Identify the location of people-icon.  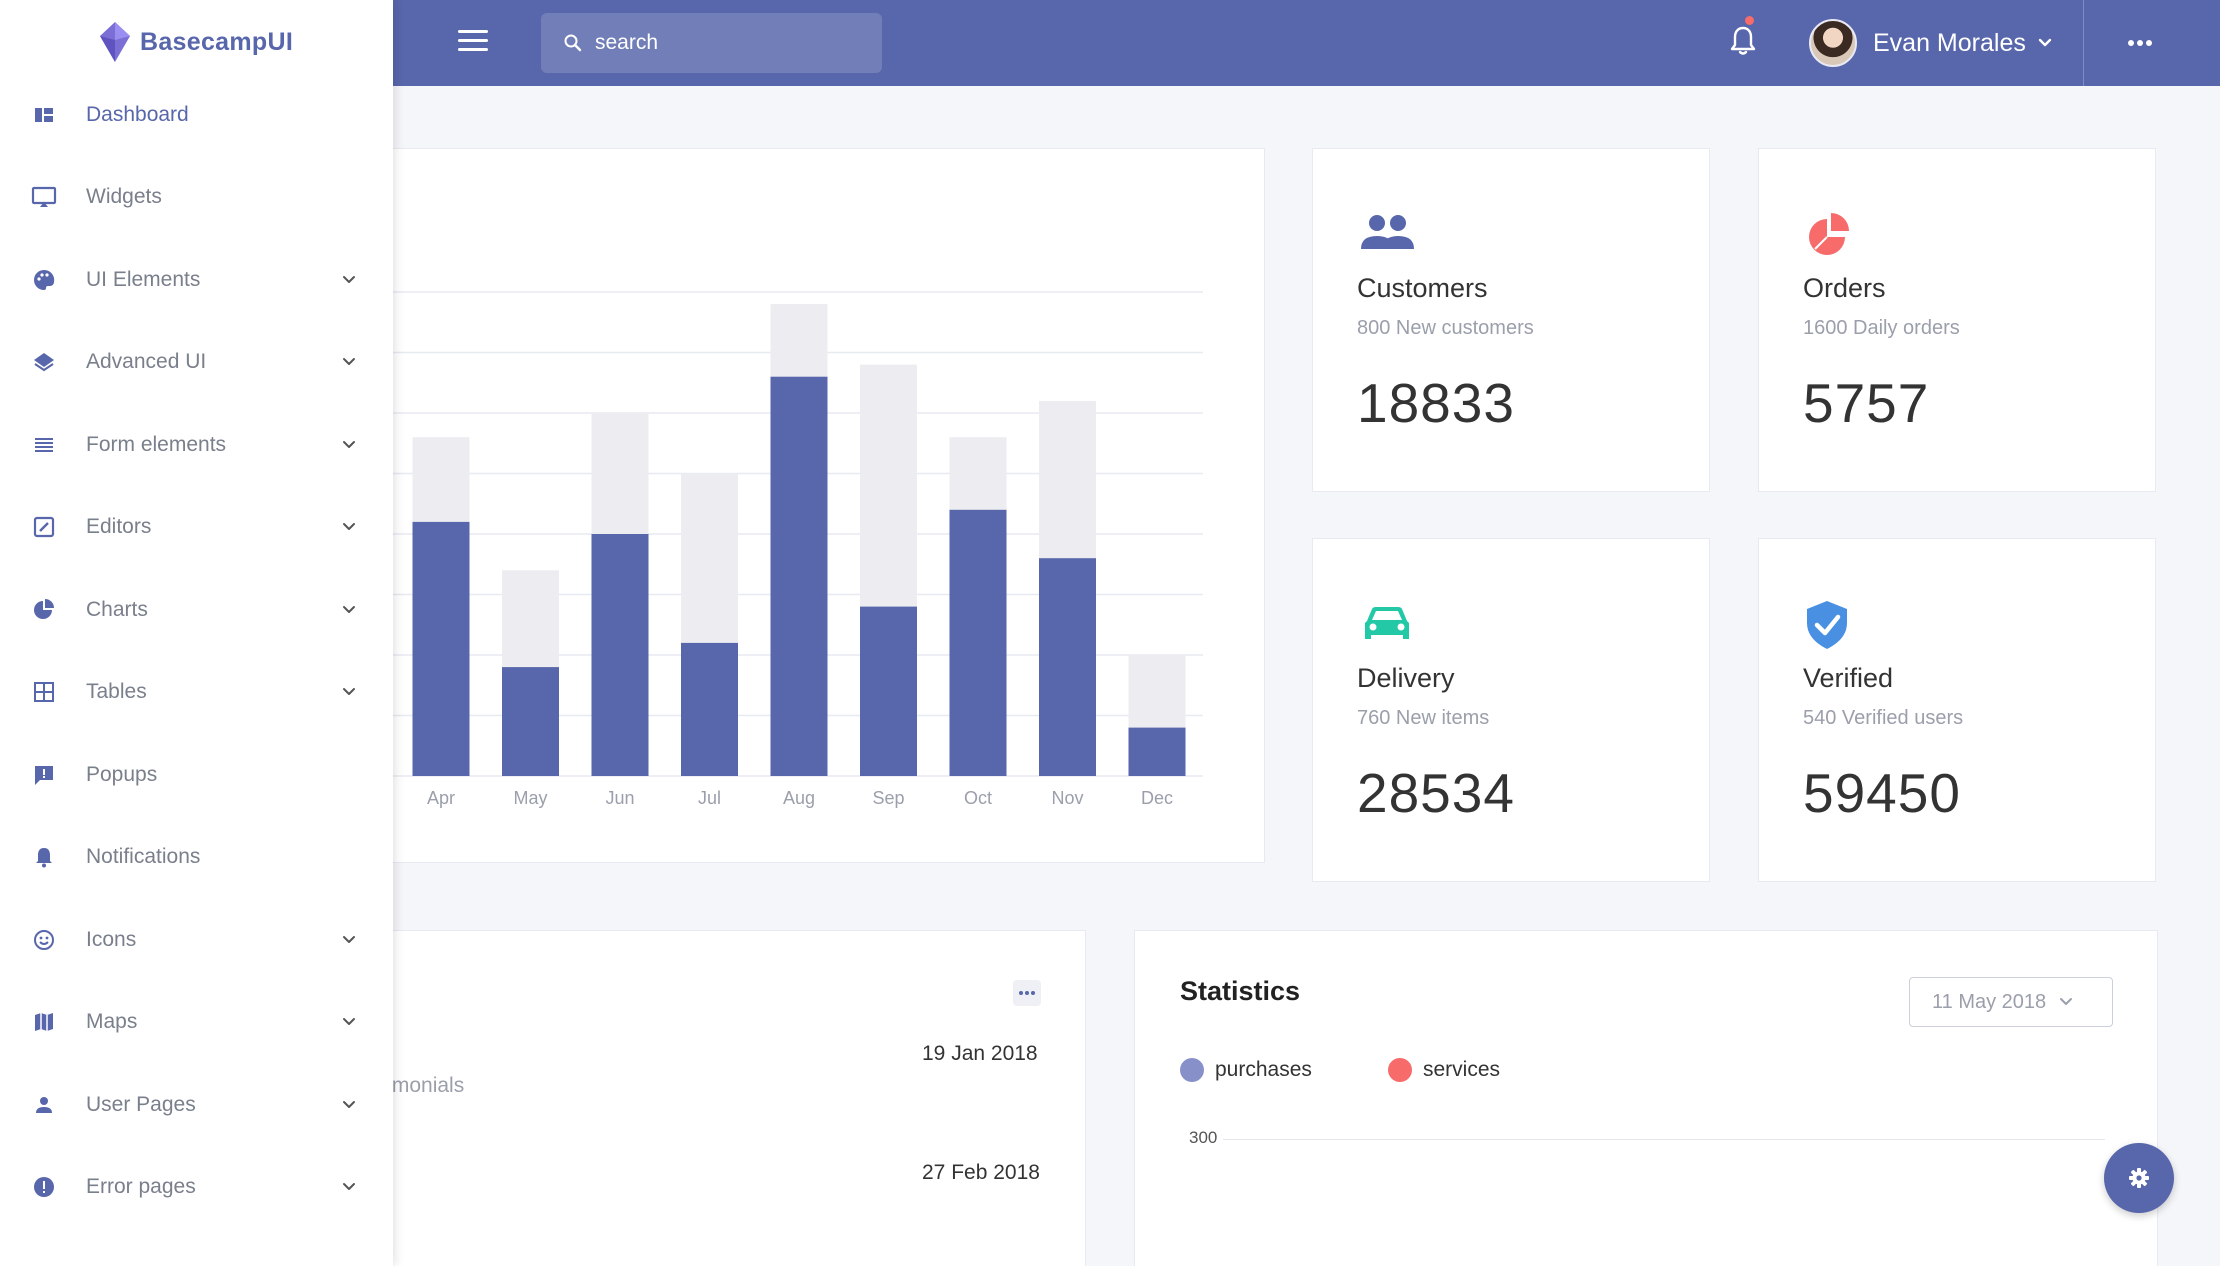
(1387, 232).